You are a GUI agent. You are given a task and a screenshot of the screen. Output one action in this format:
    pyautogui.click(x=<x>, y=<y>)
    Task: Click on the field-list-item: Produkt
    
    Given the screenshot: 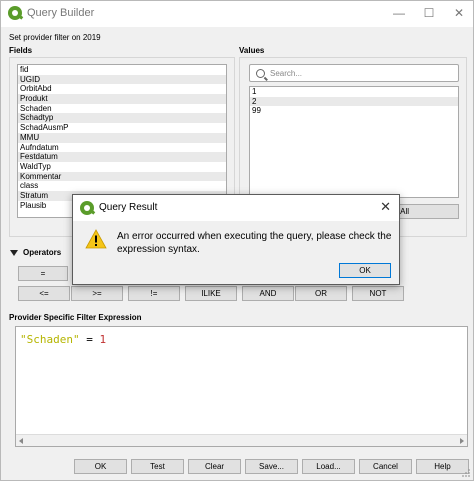 What is the action you would take?
    pyautogui.click(x=122, y=99)
    